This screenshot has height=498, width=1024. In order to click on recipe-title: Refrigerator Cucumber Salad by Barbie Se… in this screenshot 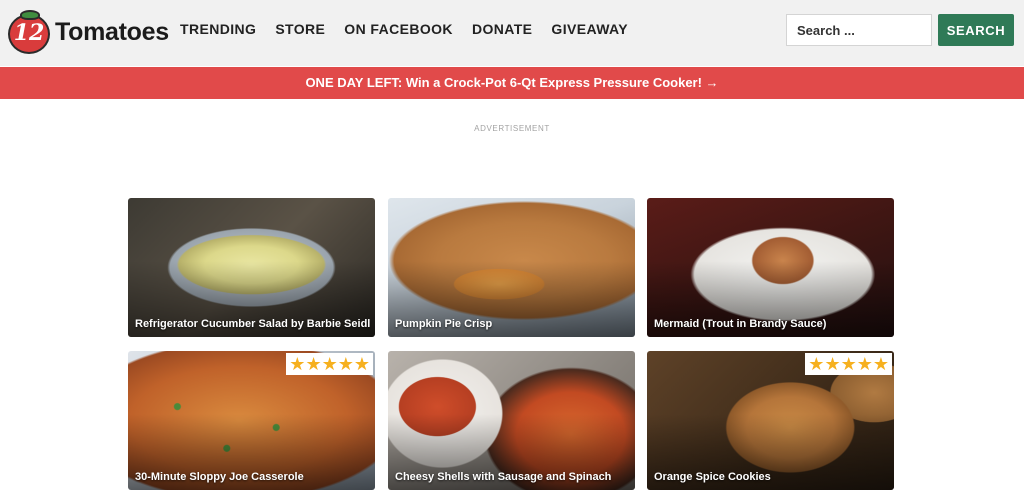, I will do `click(253, 324)`.